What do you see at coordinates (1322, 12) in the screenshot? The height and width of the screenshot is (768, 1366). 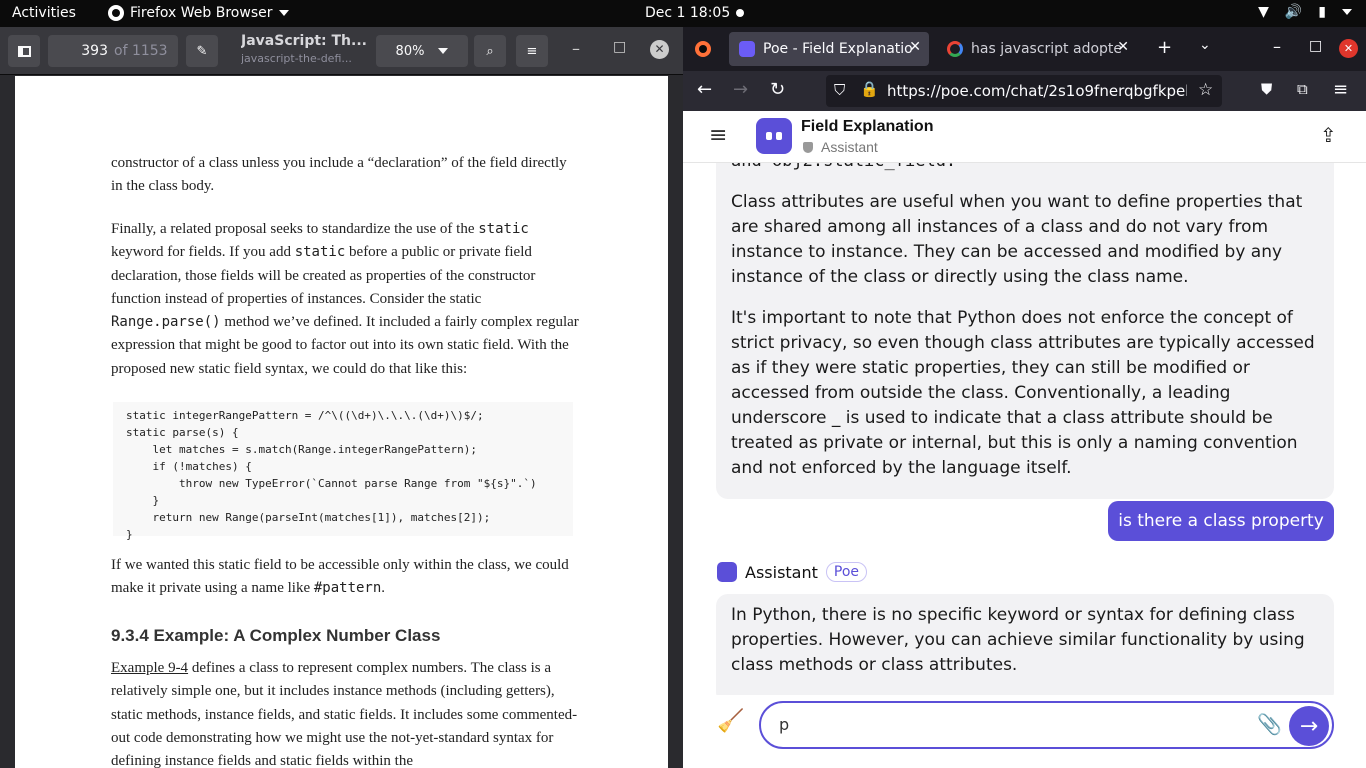 I see `battery-icon: ▮` at bounding box center [1322, 12].